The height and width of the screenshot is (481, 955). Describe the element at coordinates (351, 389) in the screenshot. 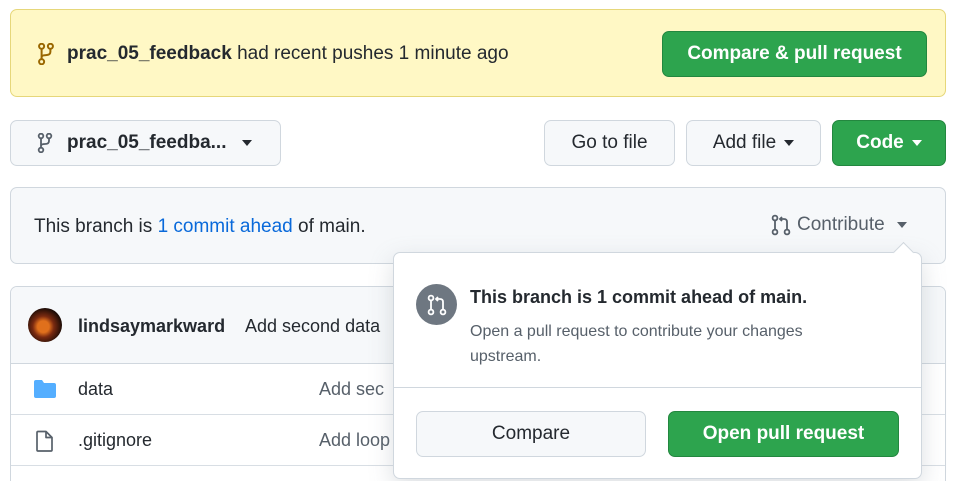

I see `file-commit-message: Add sec` at that location.